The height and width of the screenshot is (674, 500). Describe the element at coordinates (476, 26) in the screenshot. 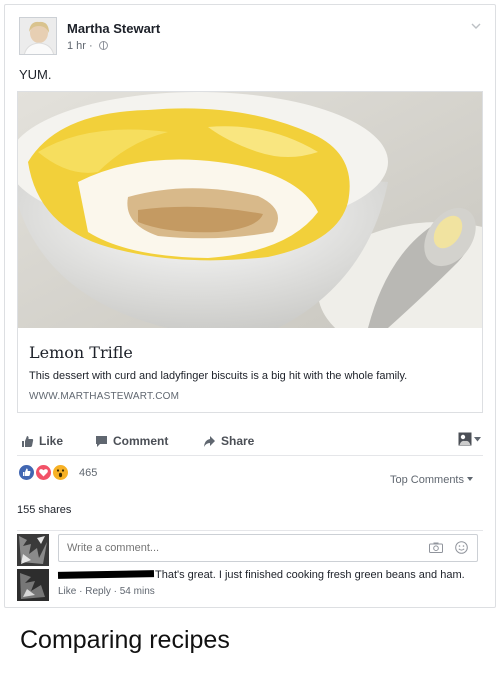

I see `chevron-down-icon` at that location.